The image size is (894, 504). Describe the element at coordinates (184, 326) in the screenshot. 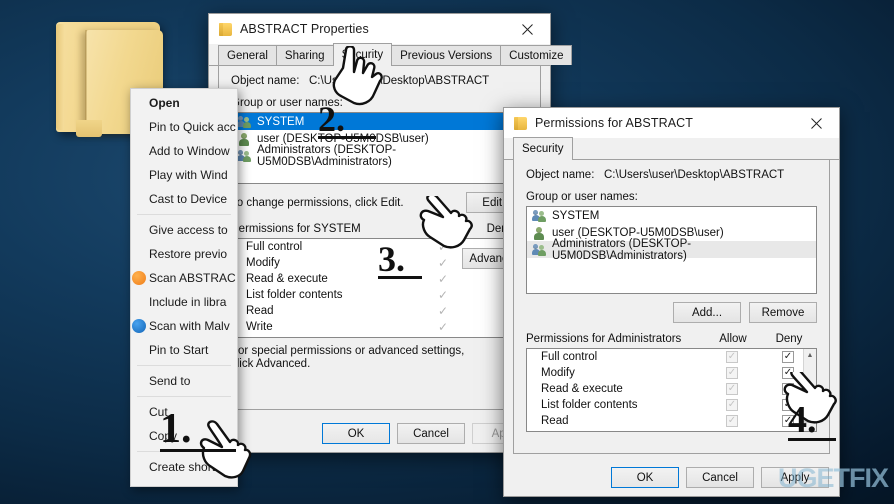

I see `context-menu-item-scan-with-malv: Scan with Malv` at that location.